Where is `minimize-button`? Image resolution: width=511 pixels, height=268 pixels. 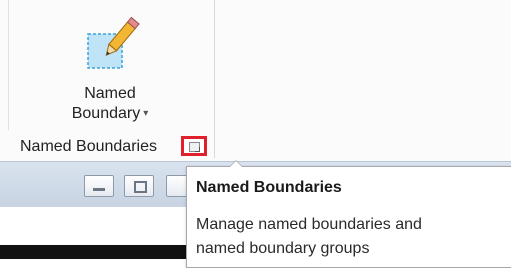 minimize-button is located at coordinates (99, 186).